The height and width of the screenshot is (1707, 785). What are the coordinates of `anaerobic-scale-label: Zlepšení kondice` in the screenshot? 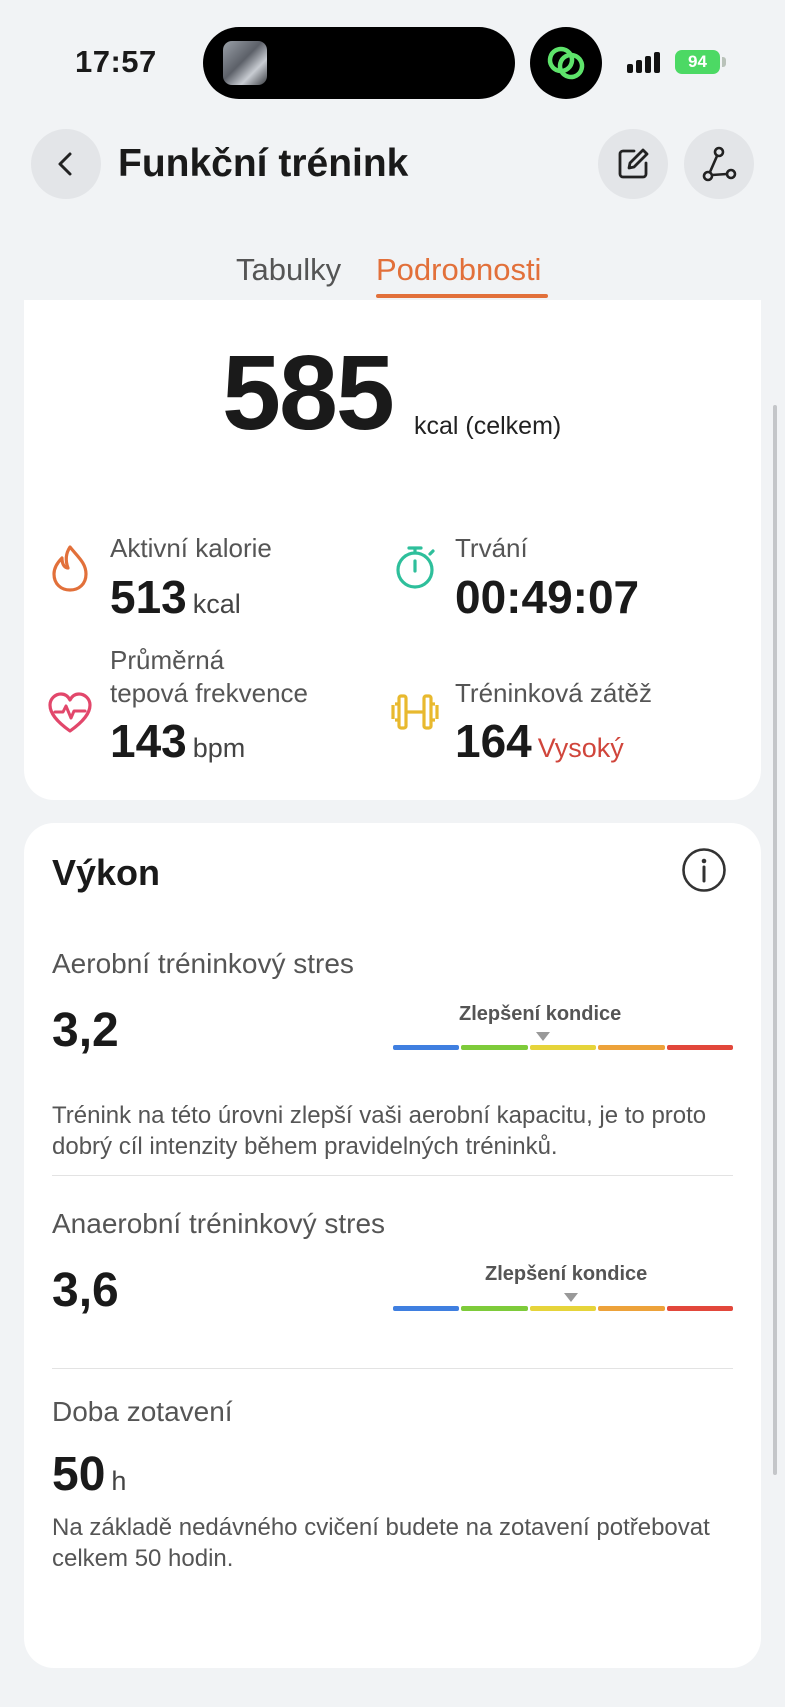 It's located at (566, 1274).